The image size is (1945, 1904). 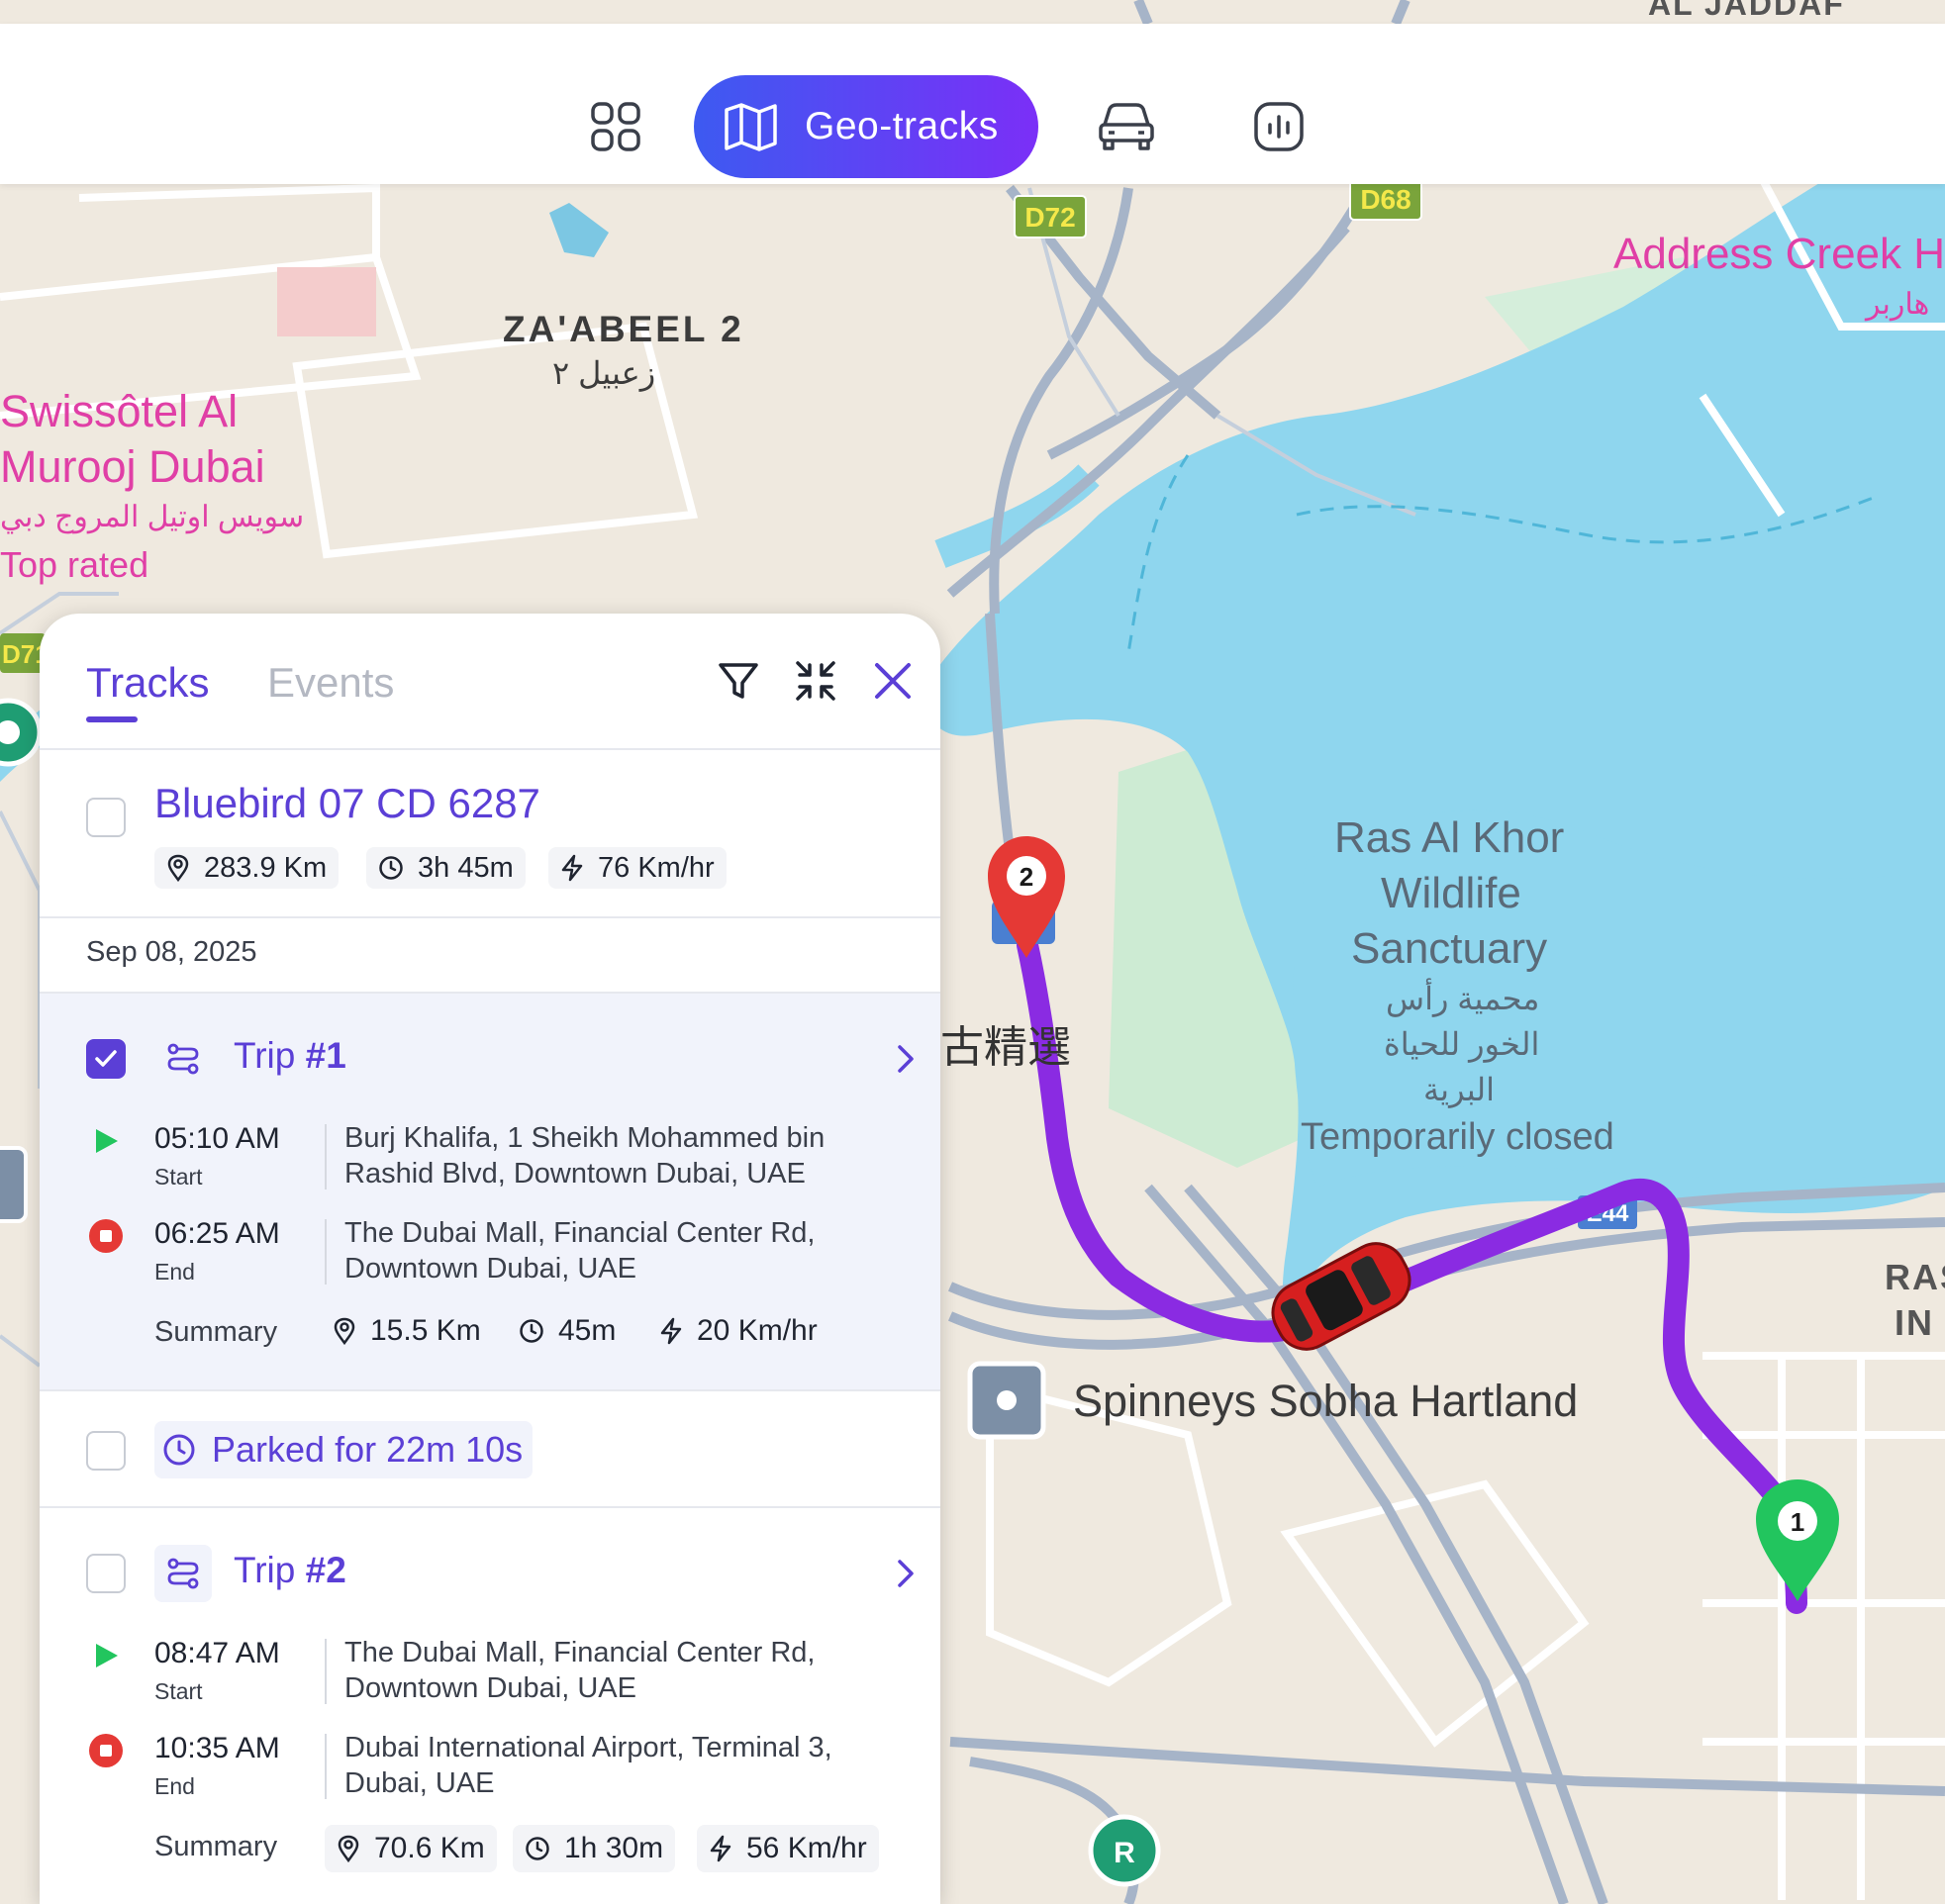 I want to click on collapse-icon, so click(x=816, y=681).